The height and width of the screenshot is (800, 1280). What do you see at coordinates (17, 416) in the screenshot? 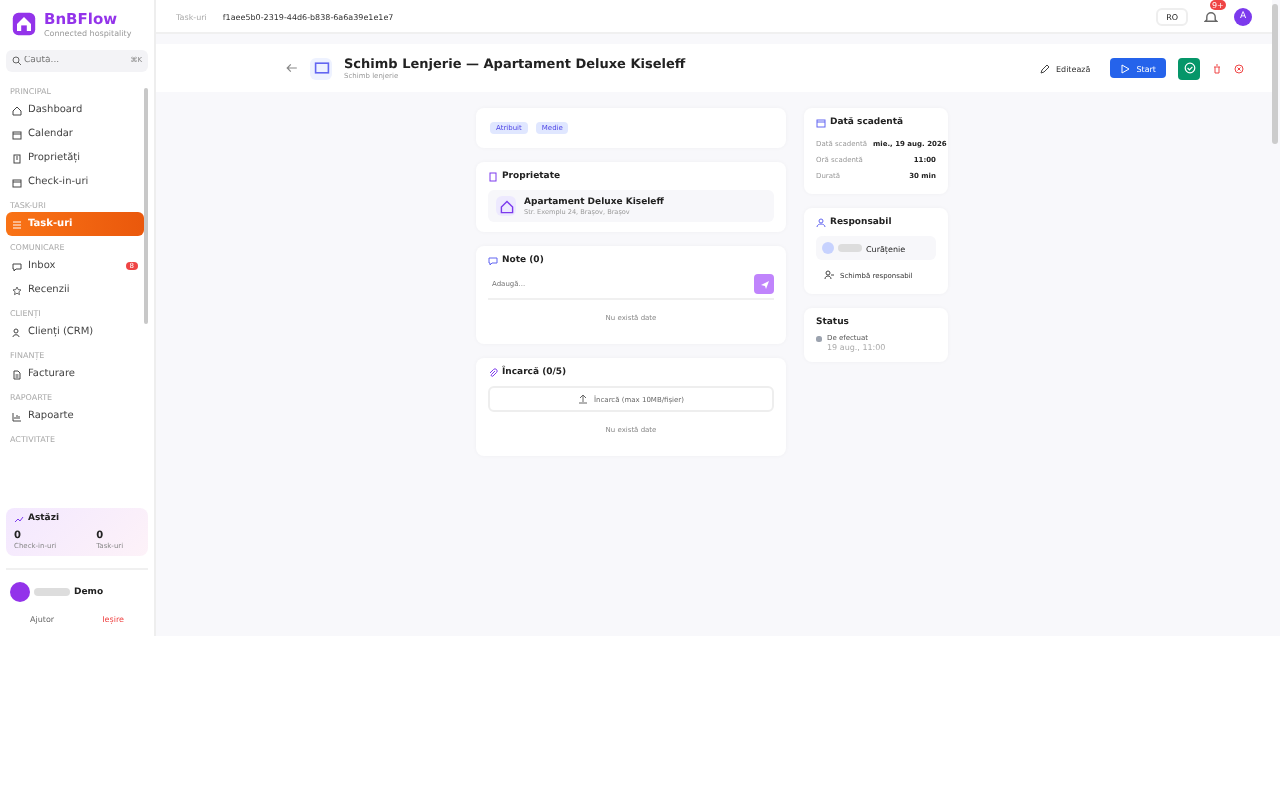
I see `chart-icon` at bounding box center [17, 416].